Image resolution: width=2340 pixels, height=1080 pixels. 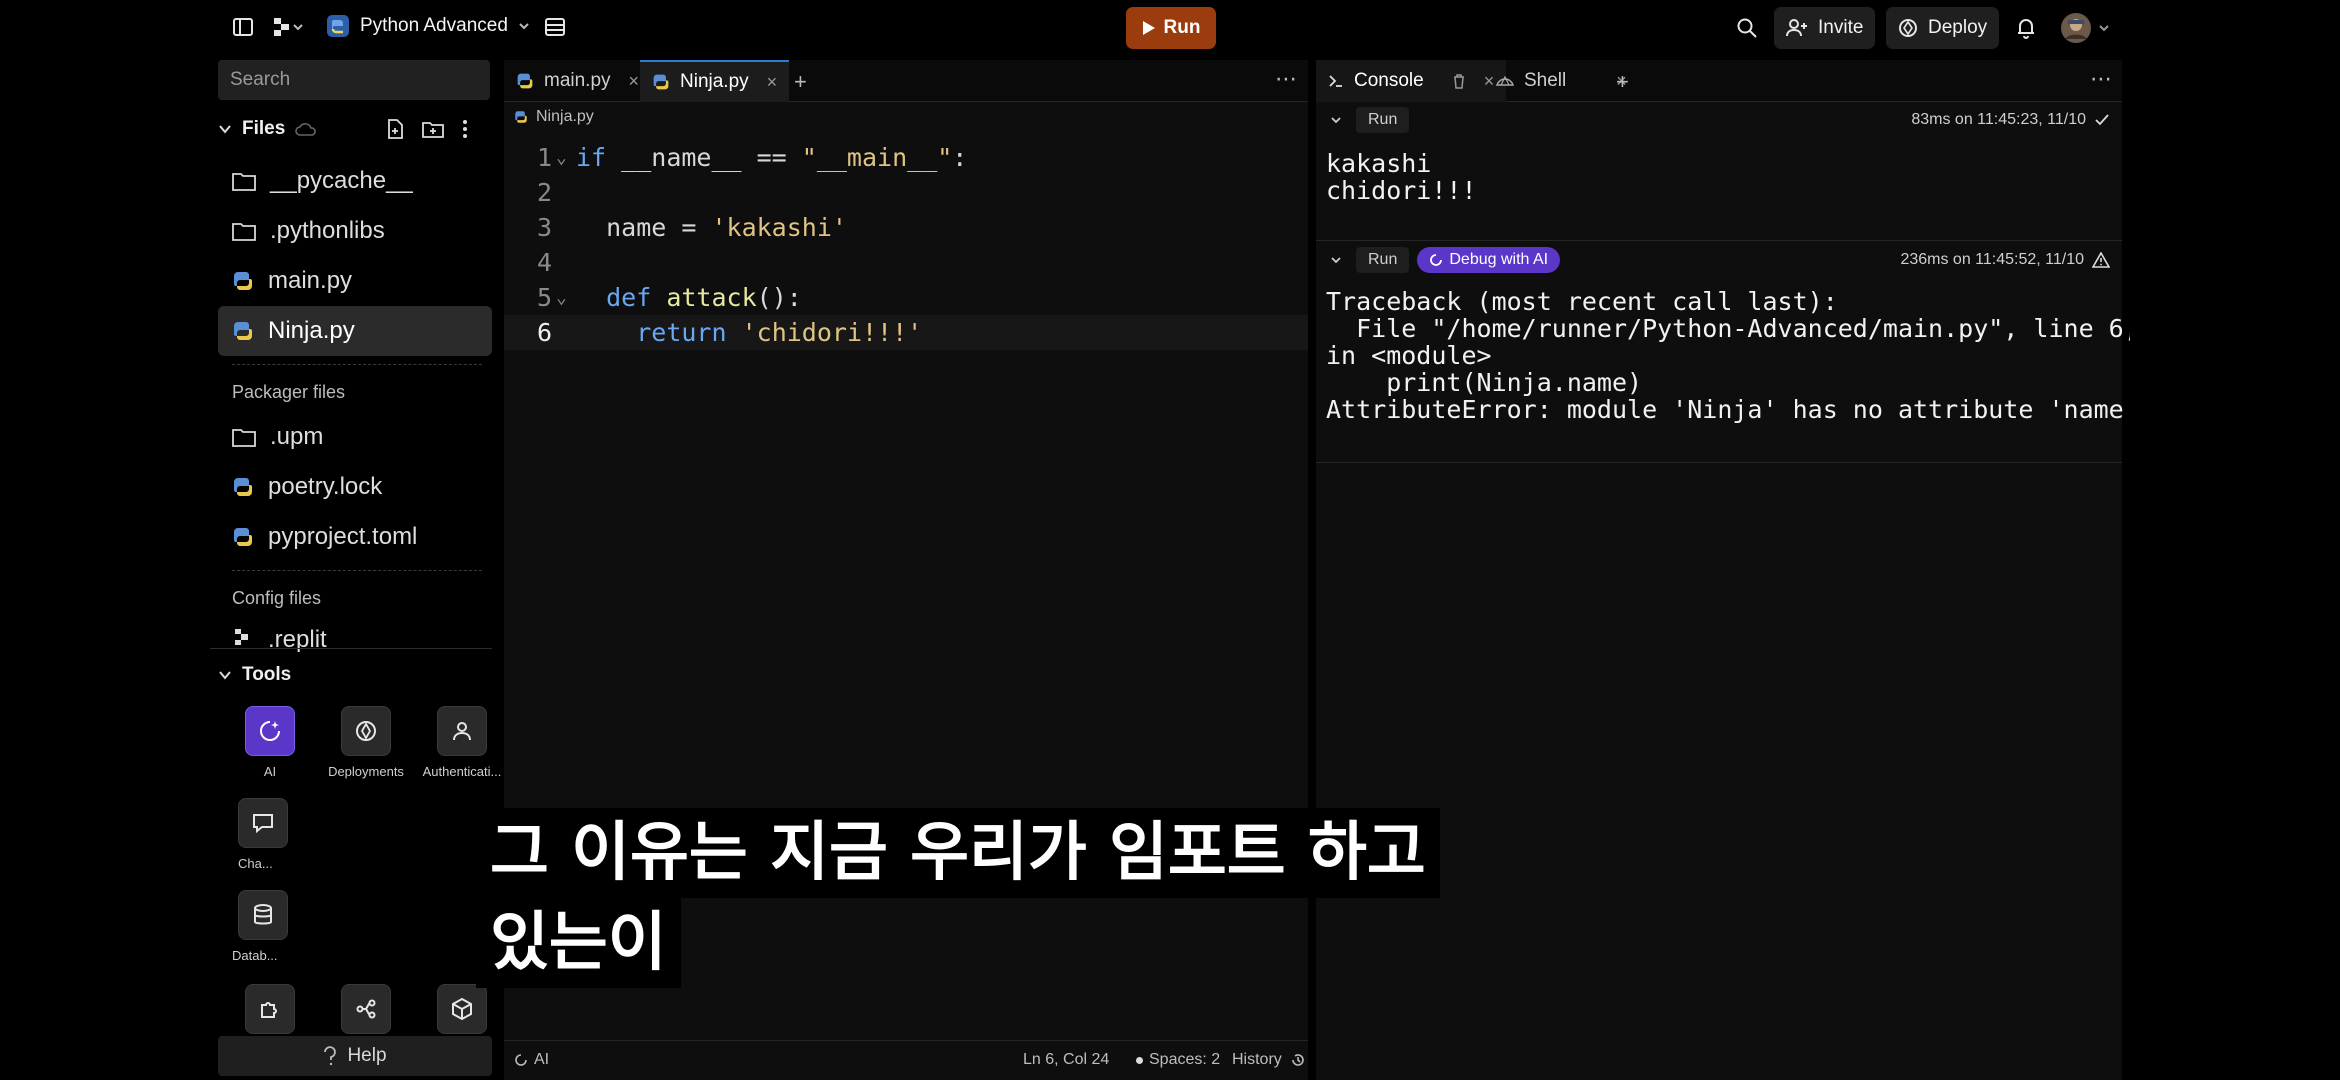 I want to click on tool-deployments: Deployments, so click(x=366, y=742).